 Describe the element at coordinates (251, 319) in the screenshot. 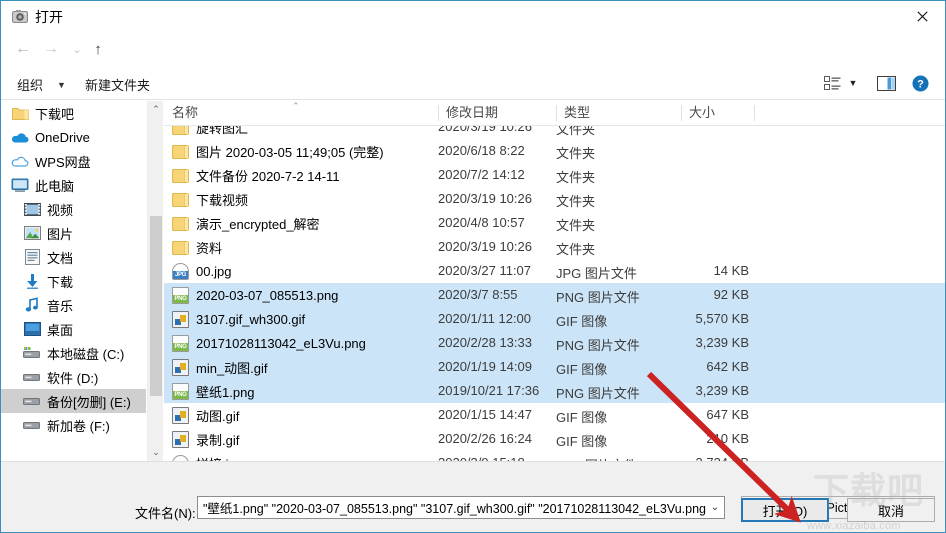

I see `file-name-label: 3107.gif_wh300.gif` at that location.